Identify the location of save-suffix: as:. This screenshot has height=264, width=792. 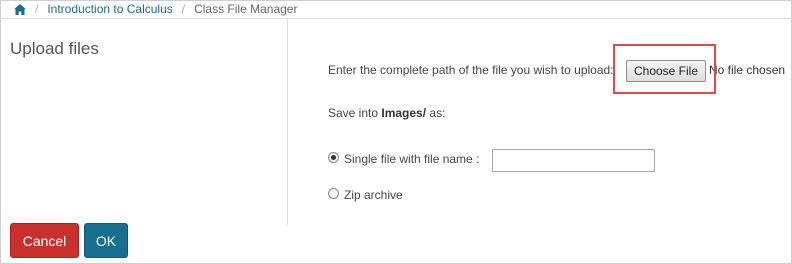
(436, 113).